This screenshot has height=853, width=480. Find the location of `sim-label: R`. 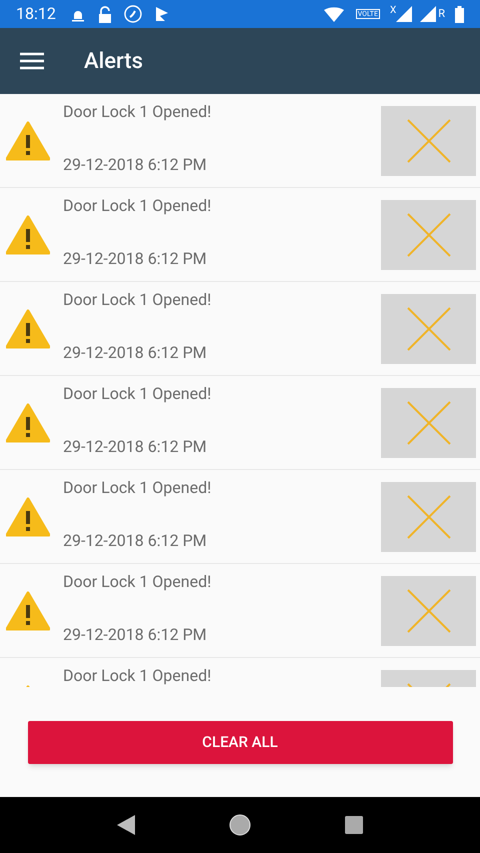

sim-label: R is located at coordinates (441, 14).